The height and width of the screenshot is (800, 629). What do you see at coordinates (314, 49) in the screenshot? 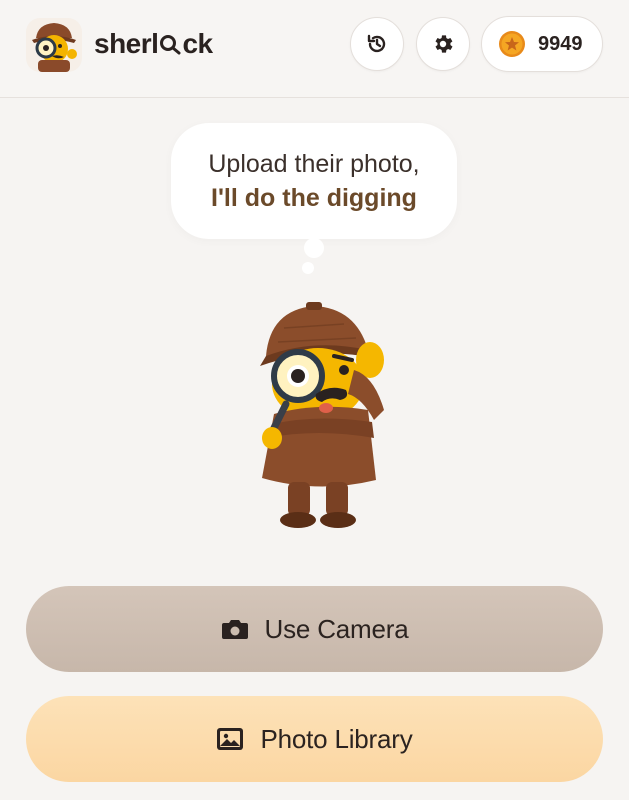
I see `top-bar: sherl ck 9949` at bounding box center [314, 49].